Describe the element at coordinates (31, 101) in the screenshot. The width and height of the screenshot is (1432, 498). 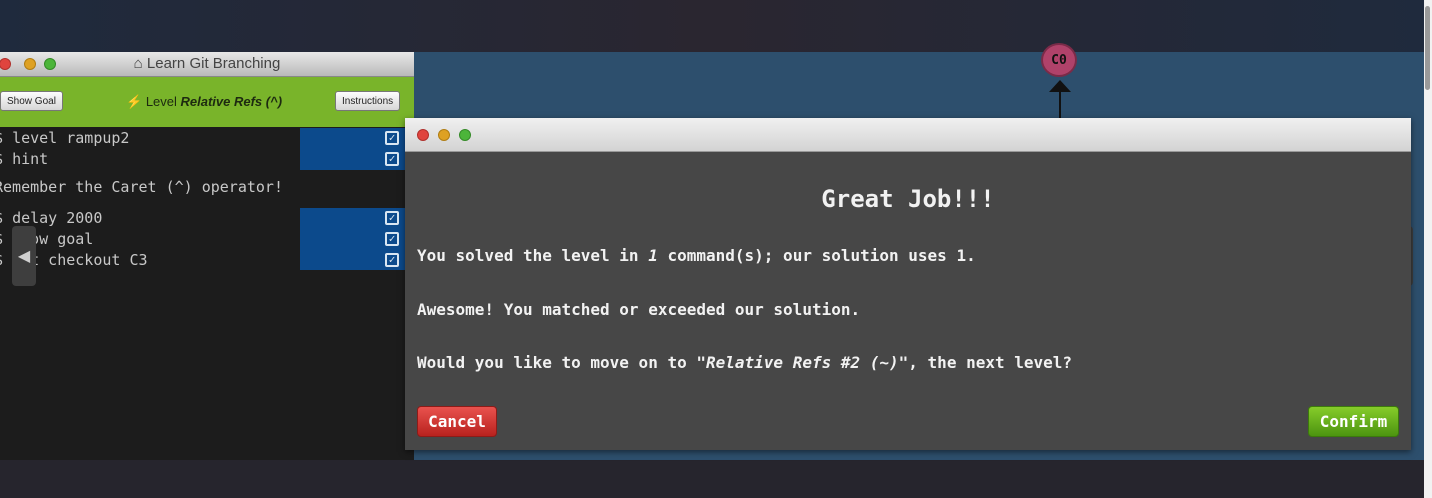
I see `show-goal-button: Show Goal` at that location.